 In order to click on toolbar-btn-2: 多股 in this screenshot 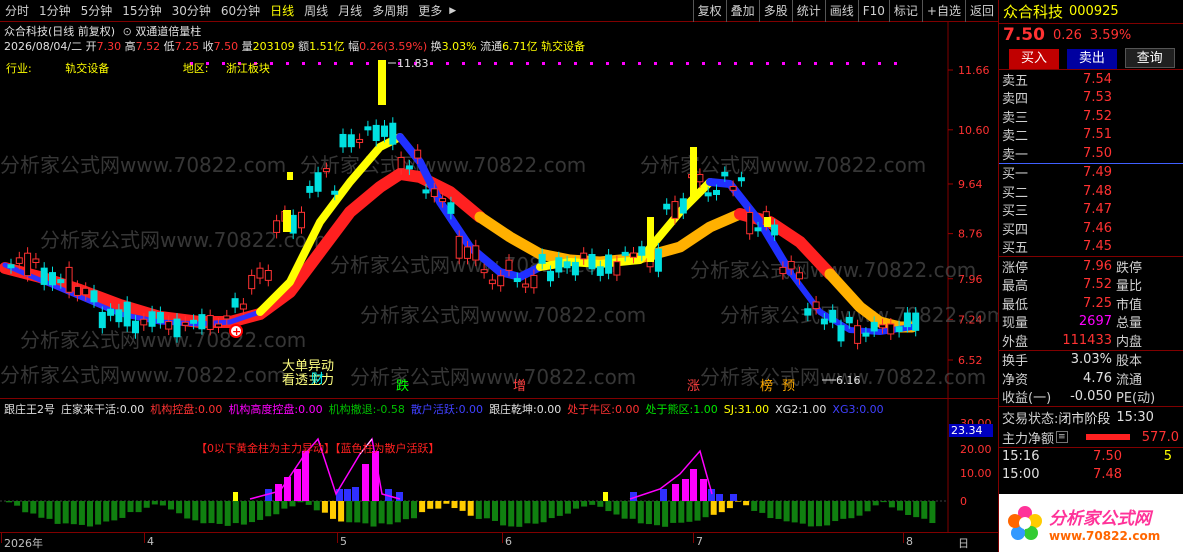, I will do `click(775, 11)`.